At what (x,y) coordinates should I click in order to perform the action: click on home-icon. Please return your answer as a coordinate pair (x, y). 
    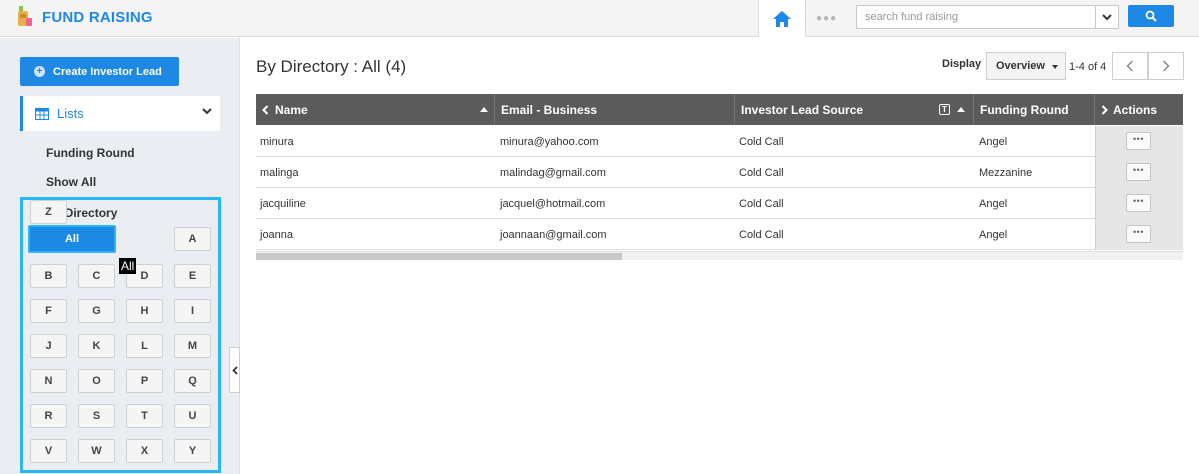
    Looking at the image, I should click on (782, 18).